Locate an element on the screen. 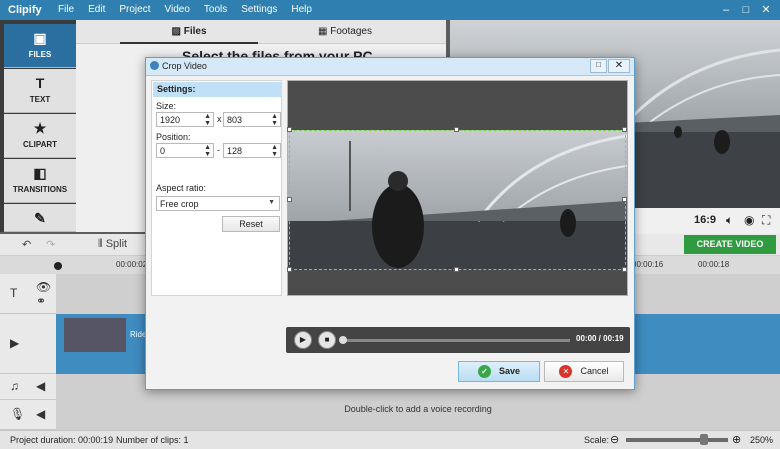 Image resolution: width=780 pixels, height=449 pixels. save-label: Save is located at coordinates (509, 371).